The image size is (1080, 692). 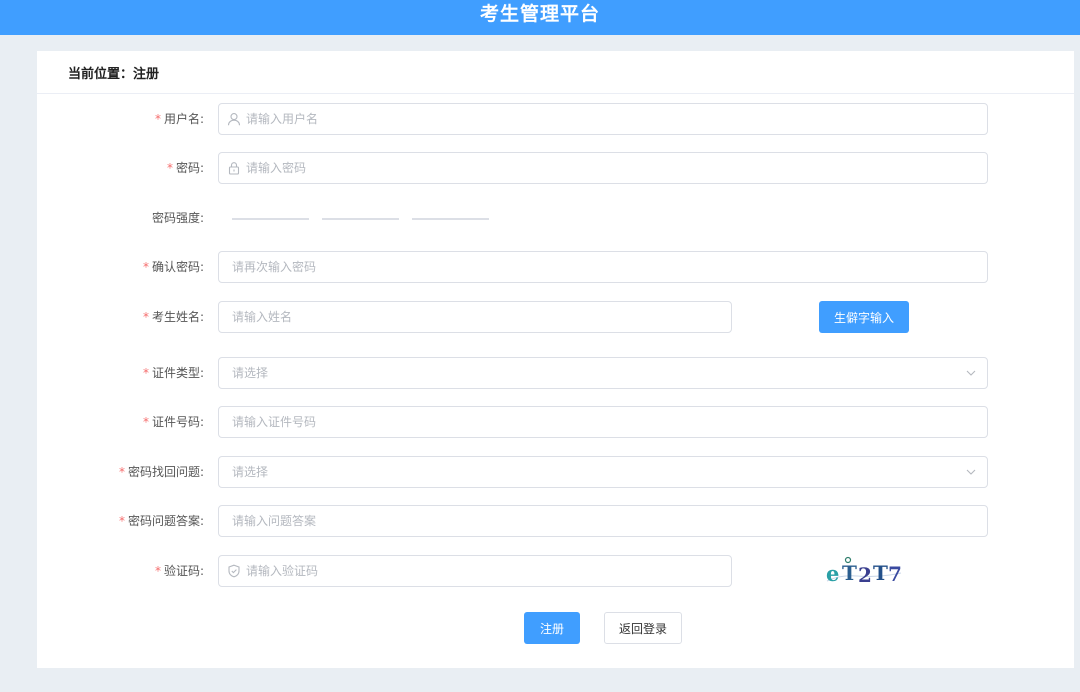 I want to click on captcha-char-4: T, so click(x=880, y=573).